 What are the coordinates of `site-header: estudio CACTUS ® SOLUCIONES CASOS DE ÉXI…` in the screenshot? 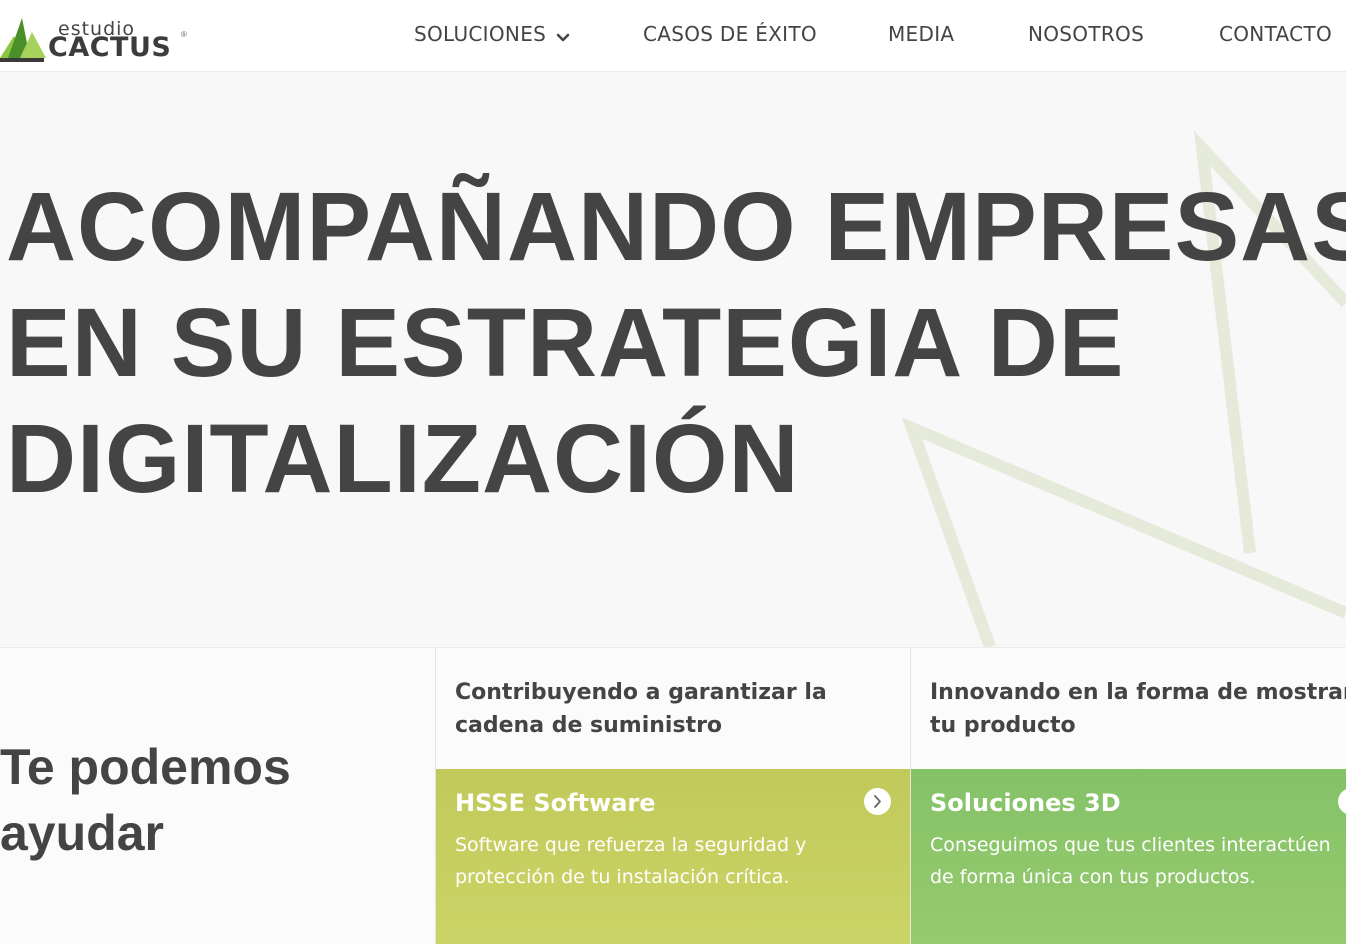 It's located at (673, 36).